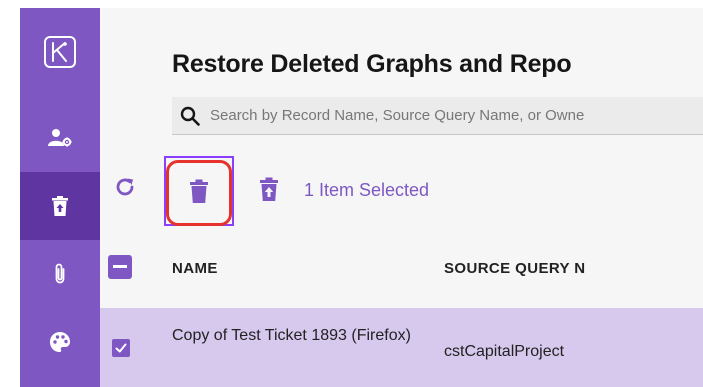 Image resolution: width=703 pixels, height=387 pixels. Describe the element at coordinates (367, 190) in the screenshot. I see `selection-count: 1 Item Selected` at that location.